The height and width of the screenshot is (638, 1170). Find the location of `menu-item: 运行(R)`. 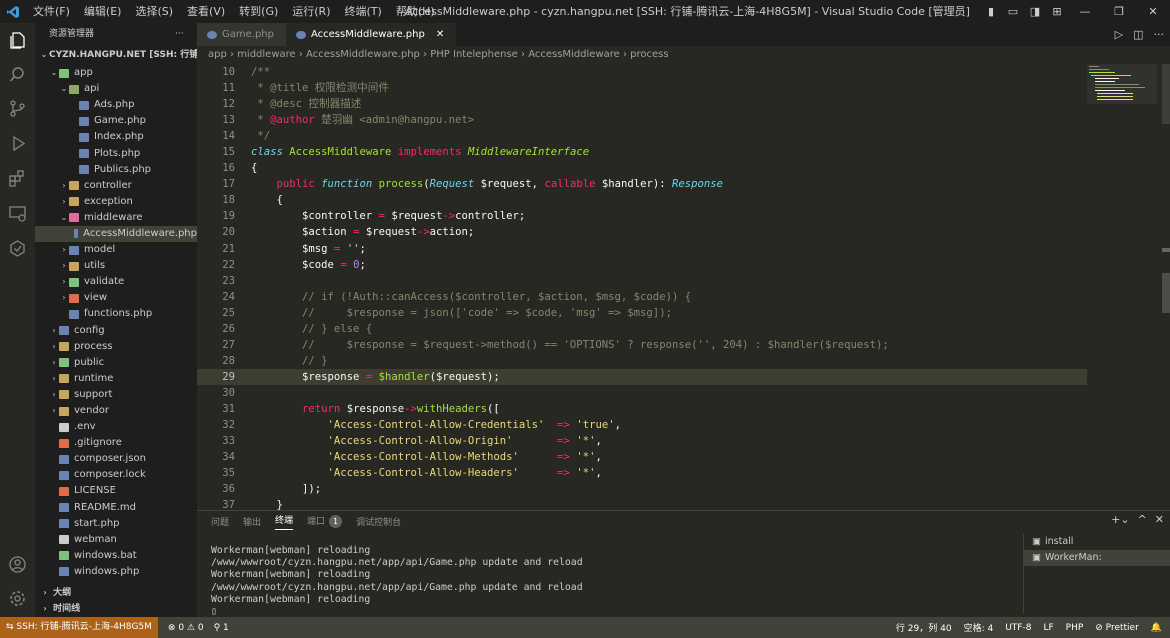

menu-item: 运行(R) is located at coordinates (311, 11).